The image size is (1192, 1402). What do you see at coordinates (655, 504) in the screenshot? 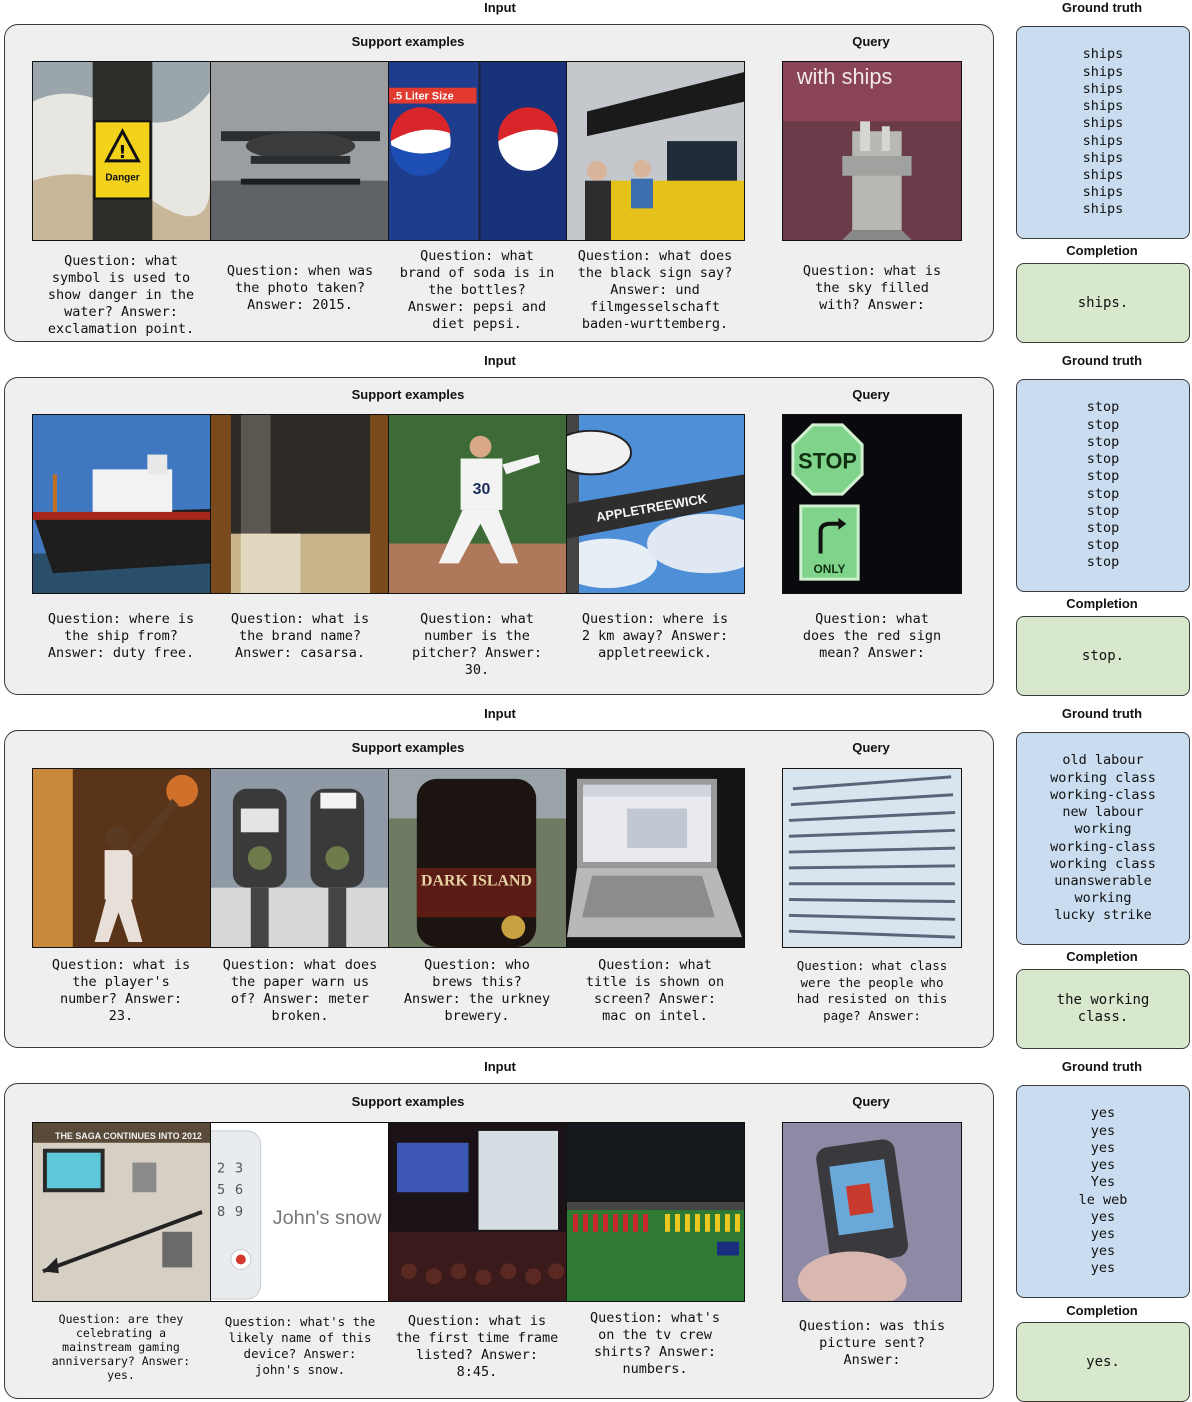
I see `support-image: APPLETREEWICK` at bounding box center [655, 504].